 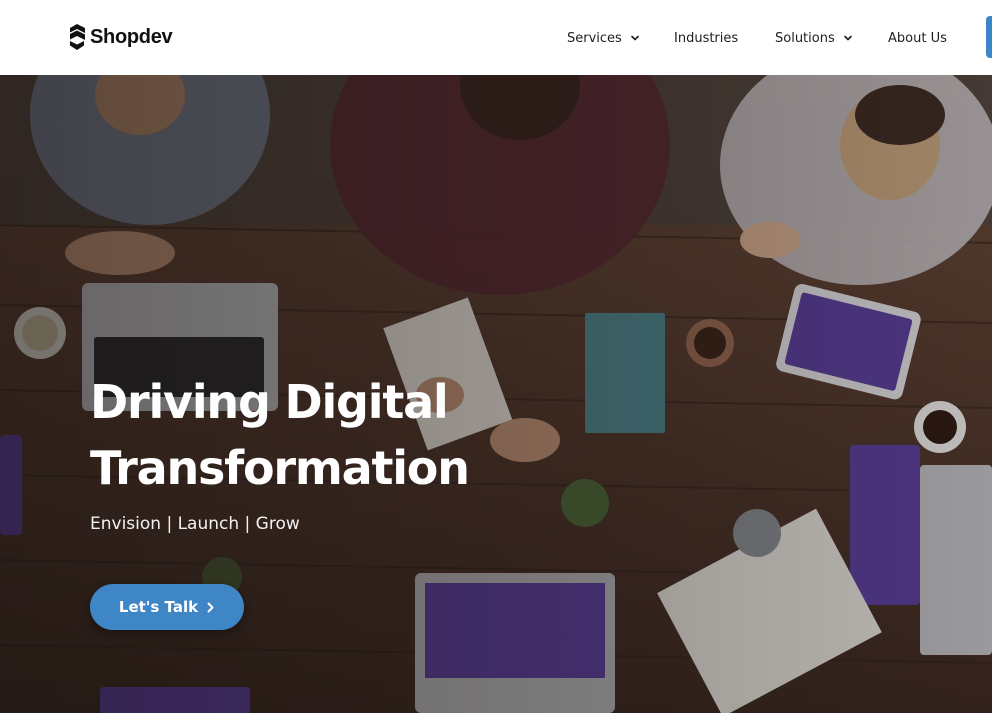 I want to click on hero-subtitle: Envision | Launch | Grow, so click(x=195, y=524).